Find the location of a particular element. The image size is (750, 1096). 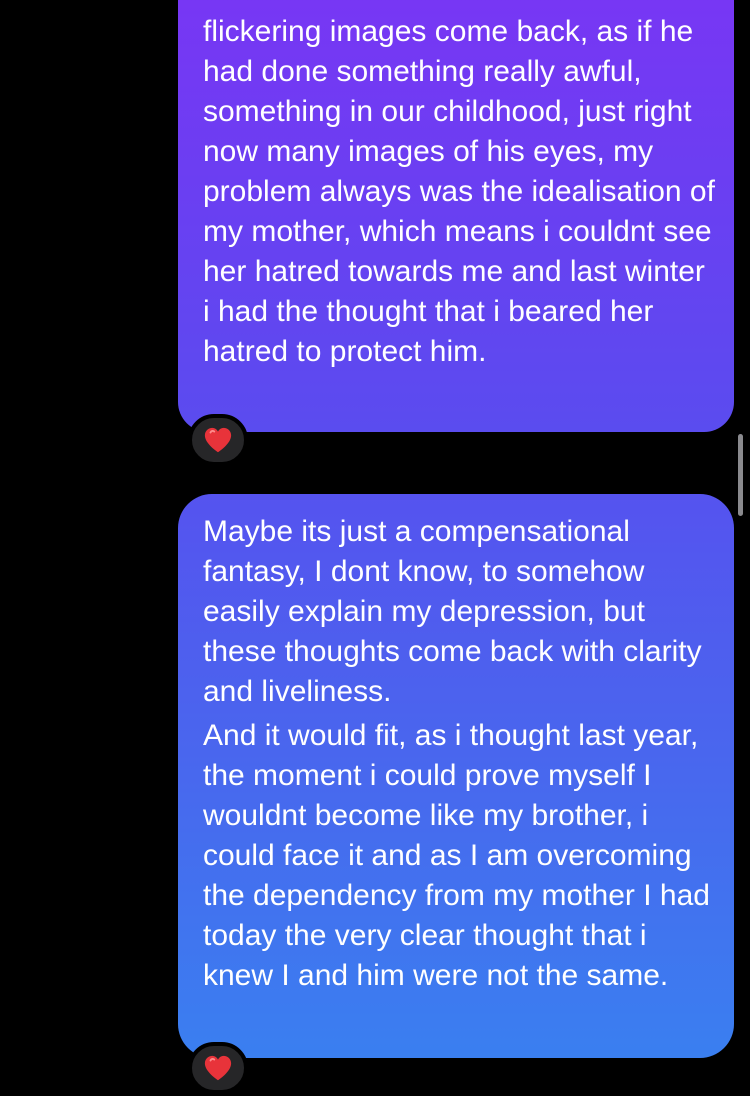

scroll-indicator is located at coordinates (740, 475).